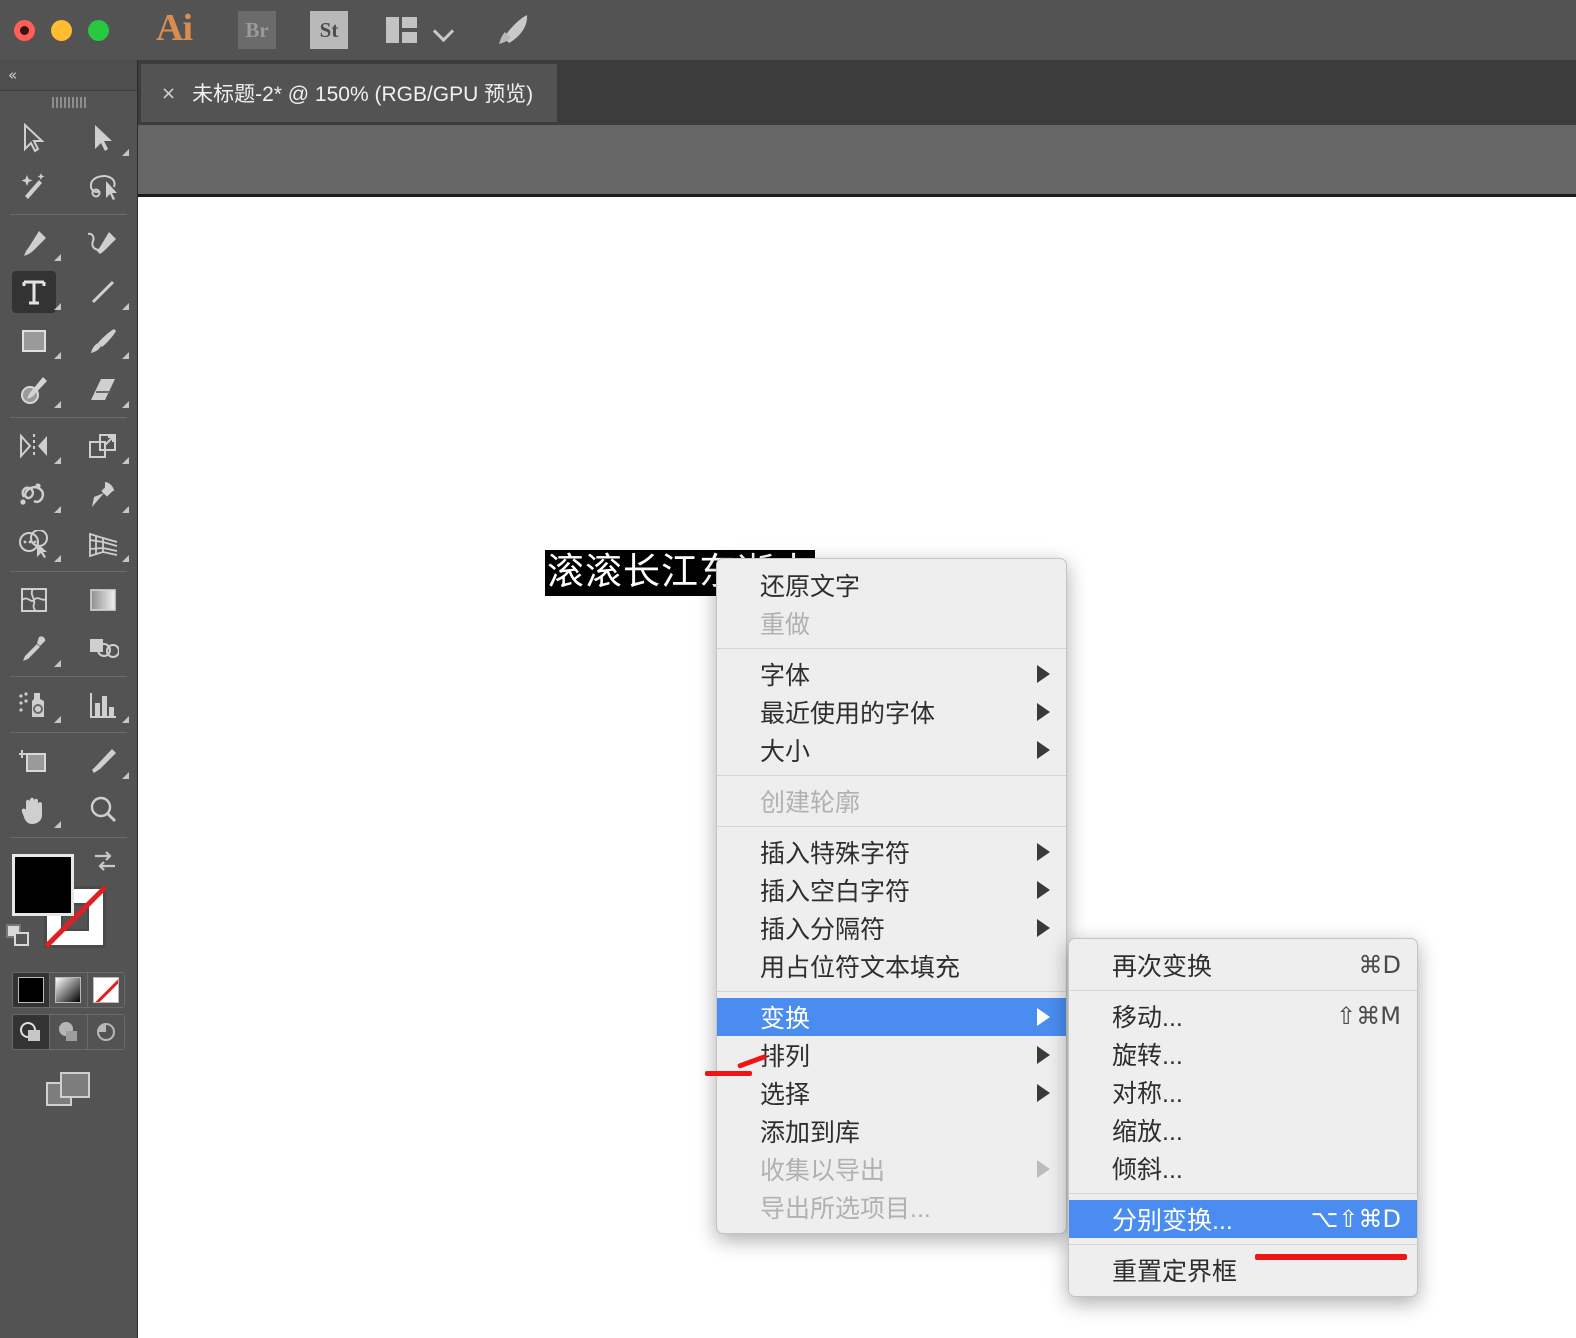 The image size is (1576, 1338). I want to click on draw-mode-buttons, so click(68, 1032).